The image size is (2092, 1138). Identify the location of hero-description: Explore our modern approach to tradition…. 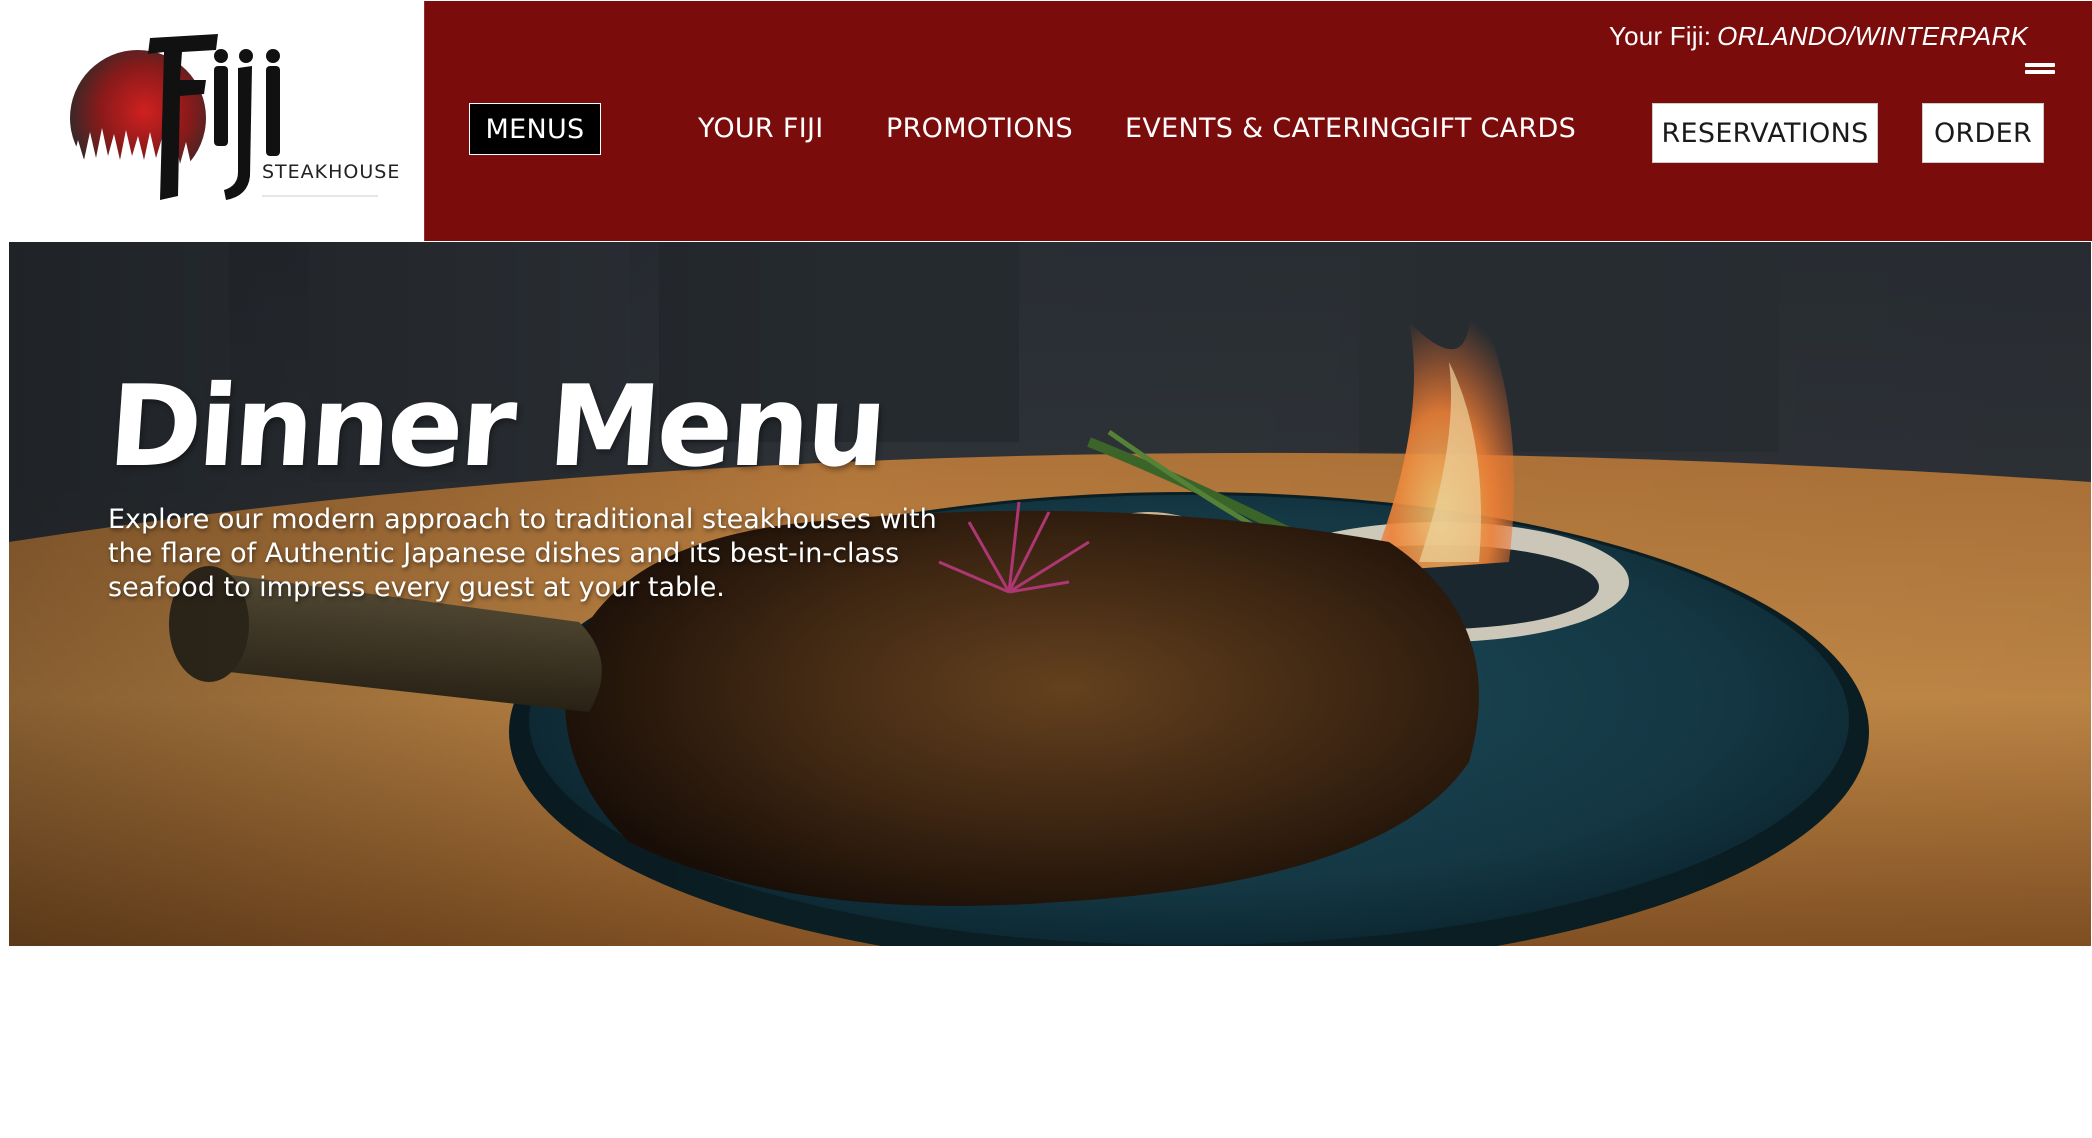
(522, 553).